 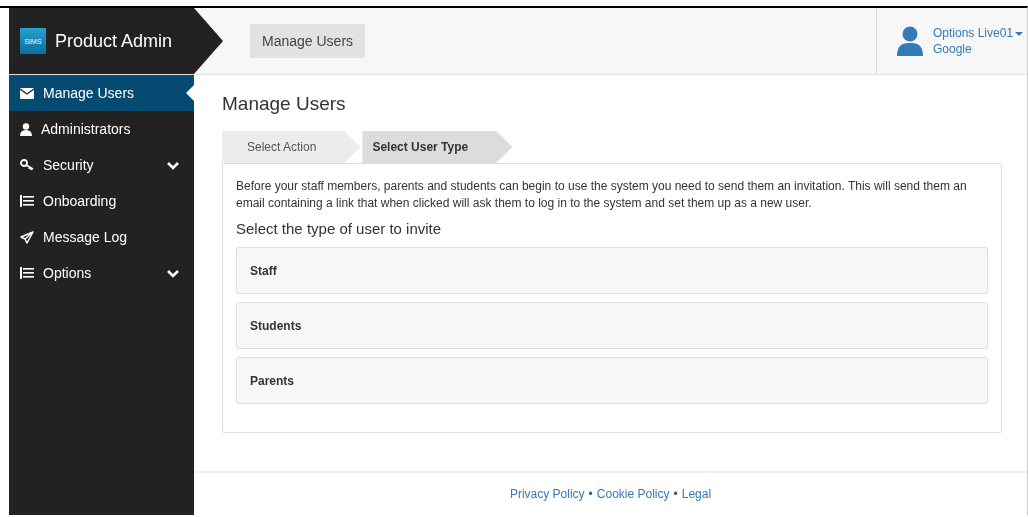 I want to click on user-menu-link: Options Live01, so click(x=978, y=33).